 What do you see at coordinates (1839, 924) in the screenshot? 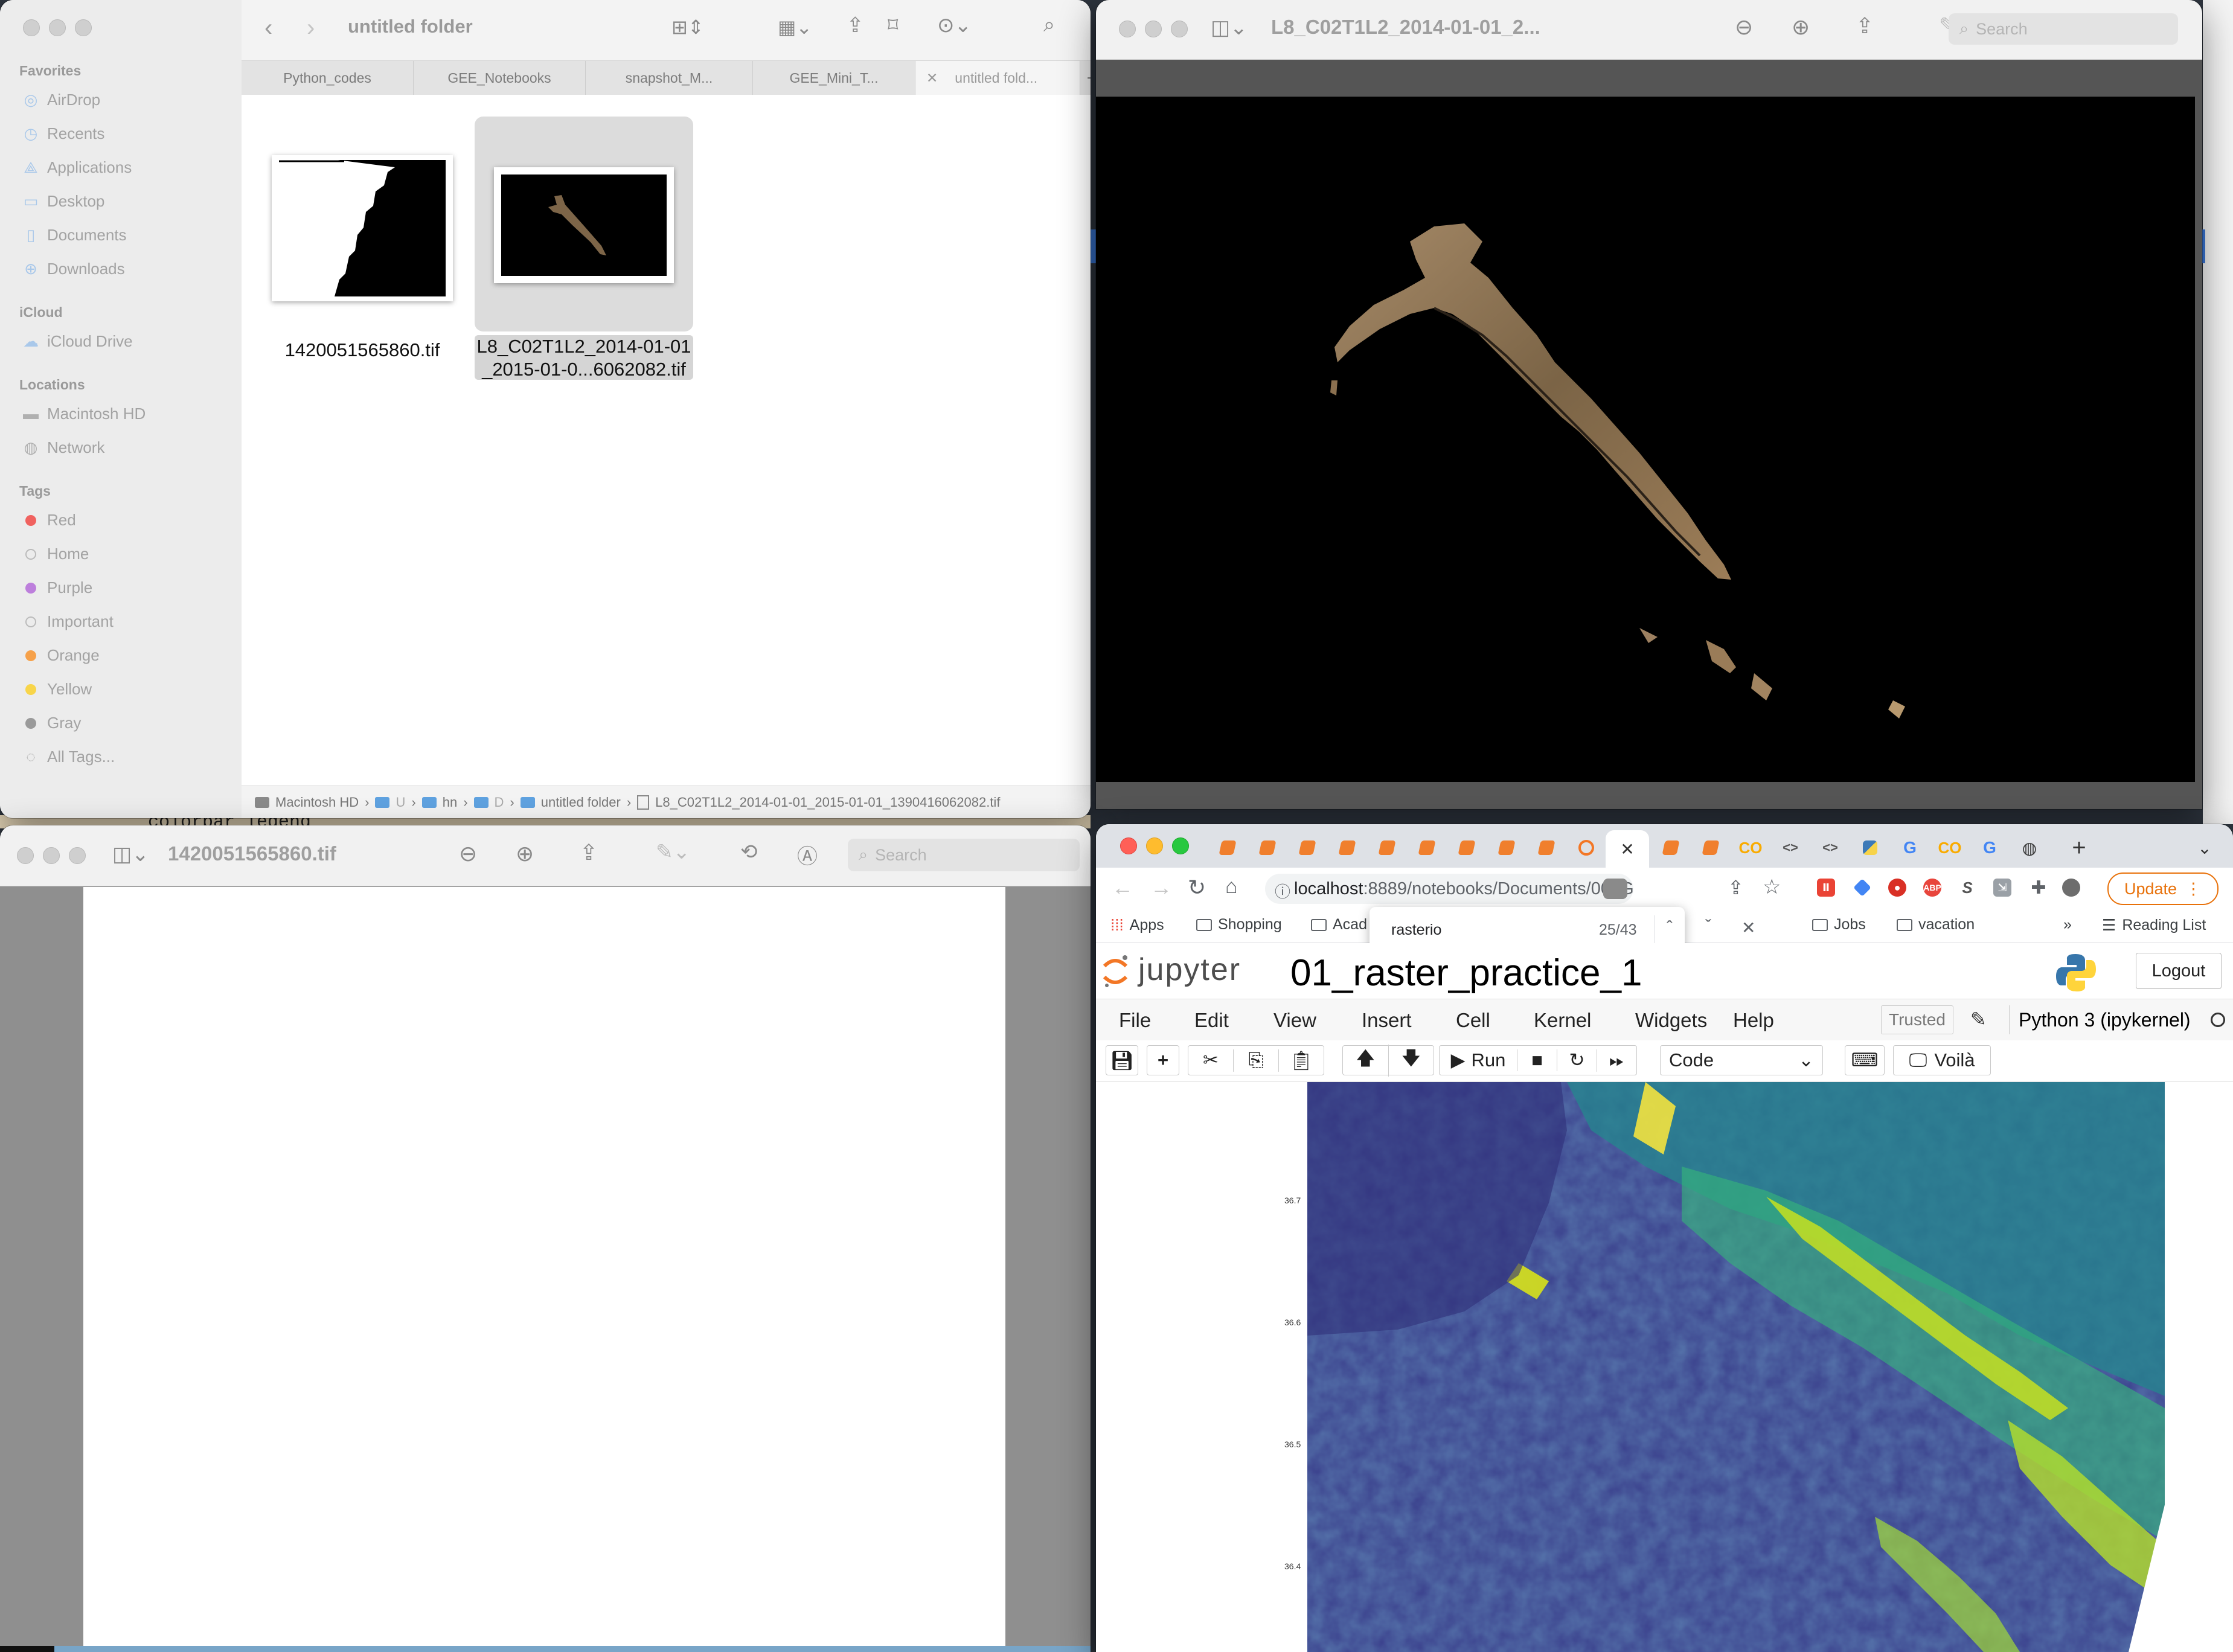
I see `bookmark-jobs: Jobs` at bounding box center [1839, 924].